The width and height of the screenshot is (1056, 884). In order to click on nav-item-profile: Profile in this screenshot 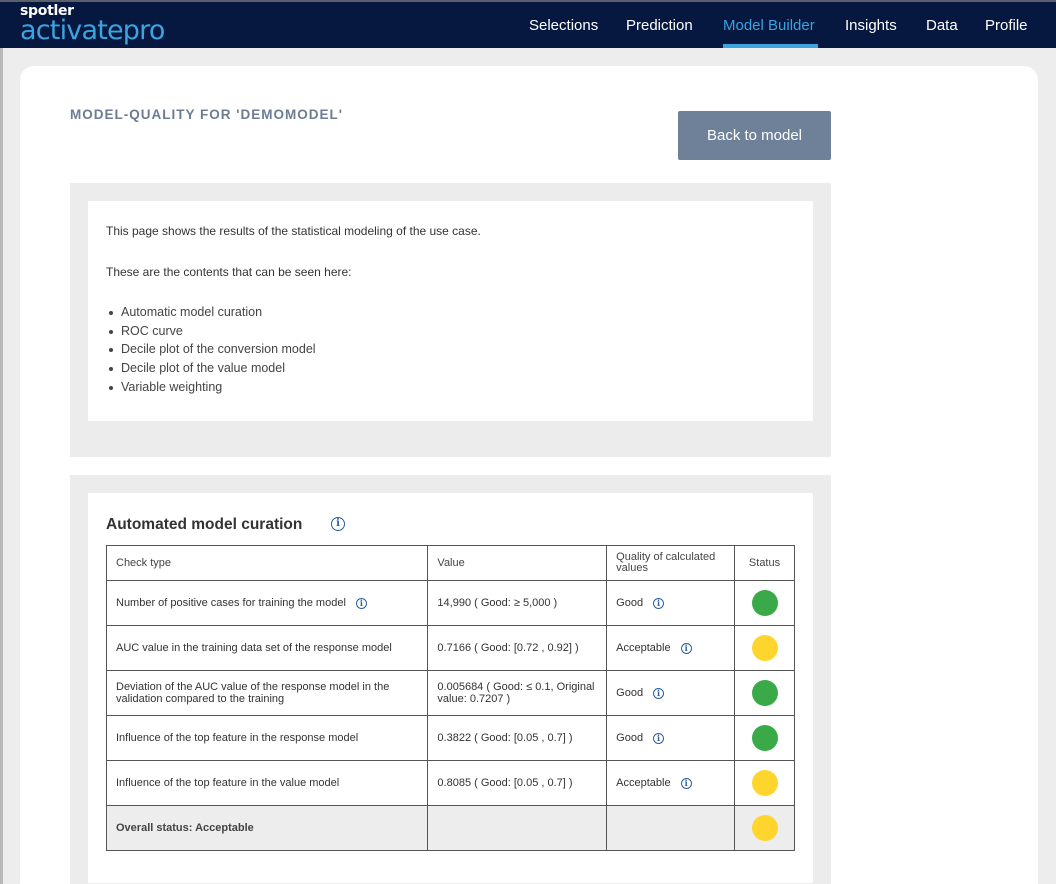, I will do `click(1006, 25)`.